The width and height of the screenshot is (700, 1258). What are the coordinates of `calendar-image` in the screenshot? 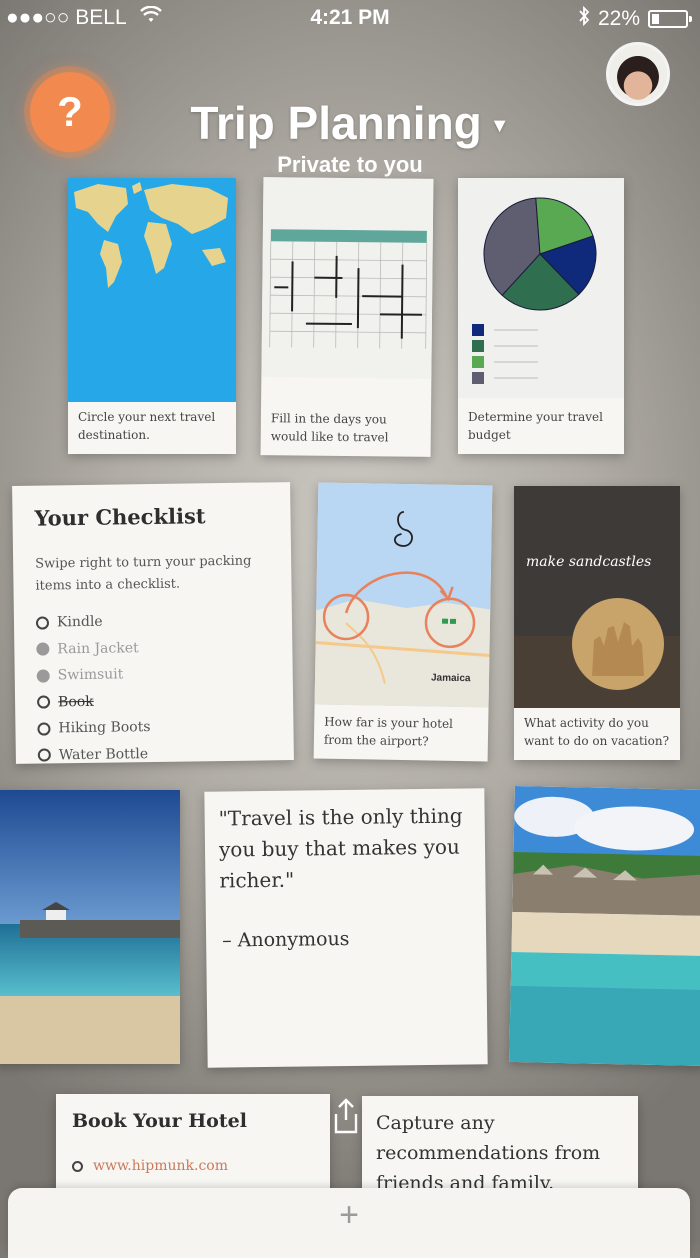 It's located at (347, 278).